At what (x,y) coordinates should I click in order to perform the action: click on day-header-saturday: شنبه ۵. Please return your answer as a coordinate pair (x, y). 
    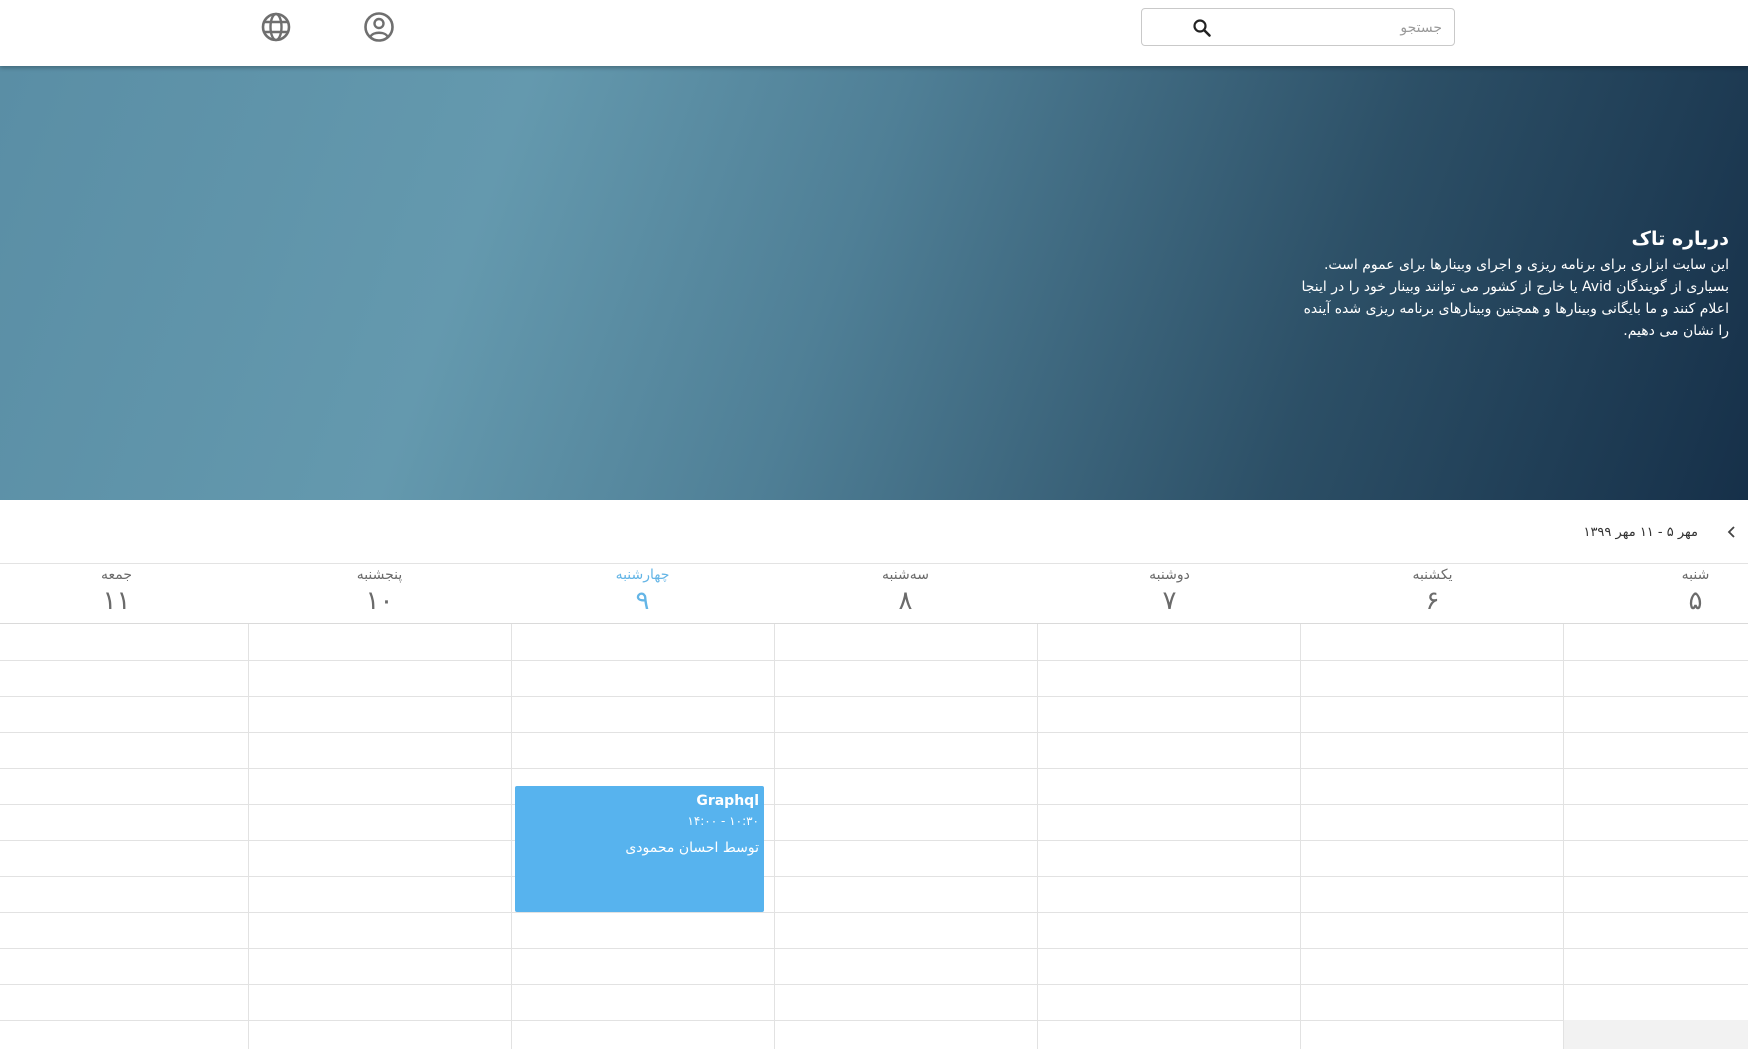
    Looking at the image, I should click on (1656, 594).